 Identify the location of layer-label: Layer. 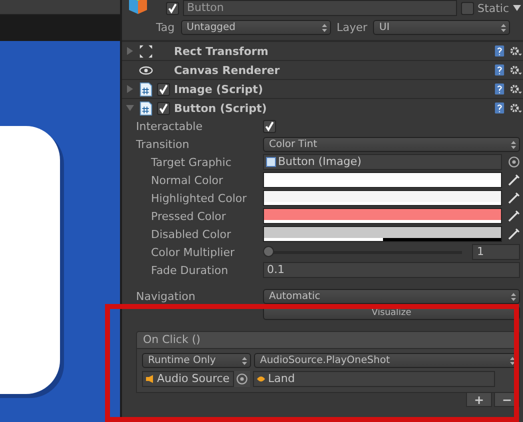
(352, 27).